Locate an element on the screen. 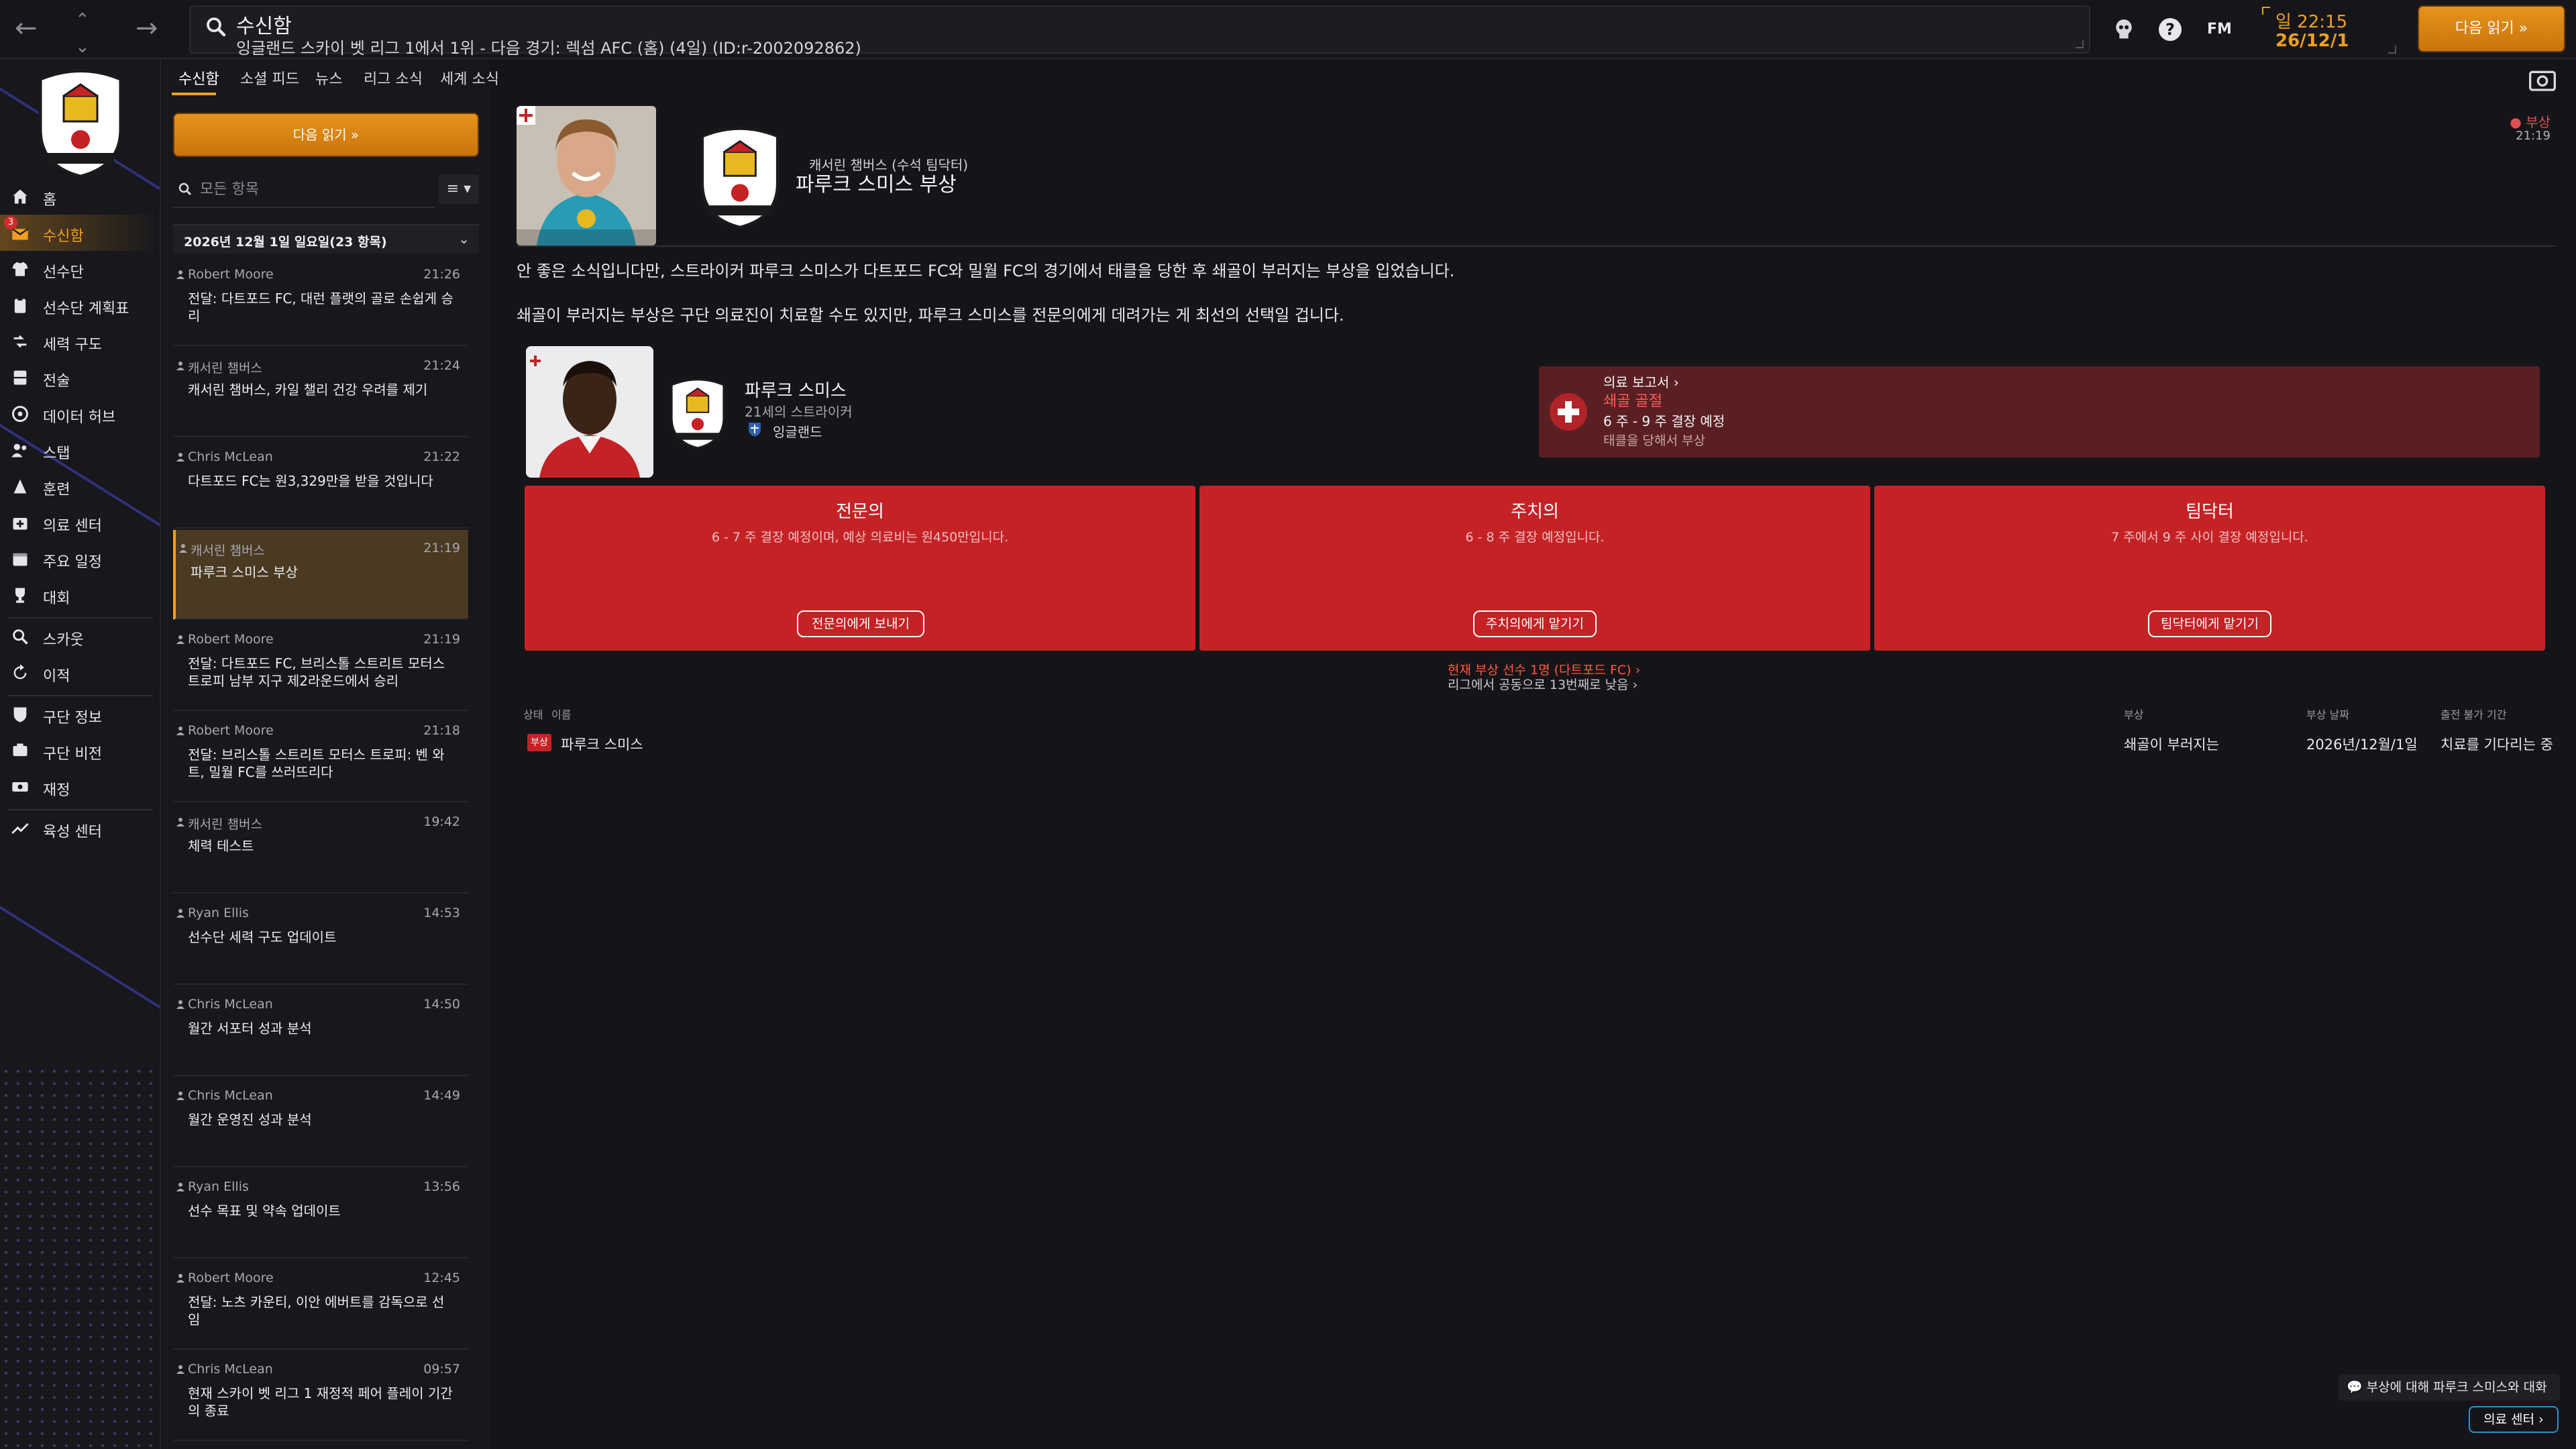 The image size is (2576, 1449). message-category-tag: ● 부상 is located at coordinates (2530, 122).